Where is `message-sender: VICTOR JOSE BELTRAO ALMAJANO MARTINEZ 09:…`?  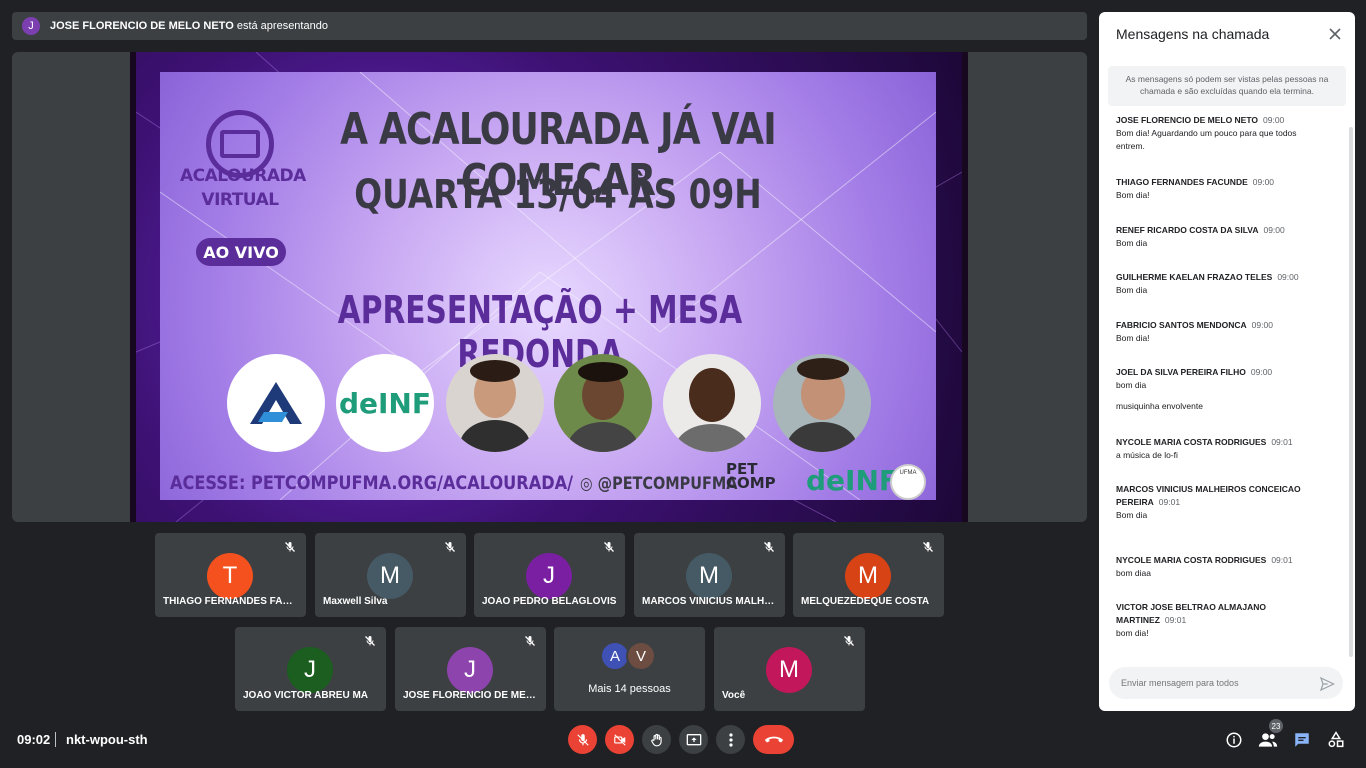
message-sender: VICTOR JOSE BELTRAO ALMAJANO MARTINEZ 09:… is located at coordinates (1221, 614).